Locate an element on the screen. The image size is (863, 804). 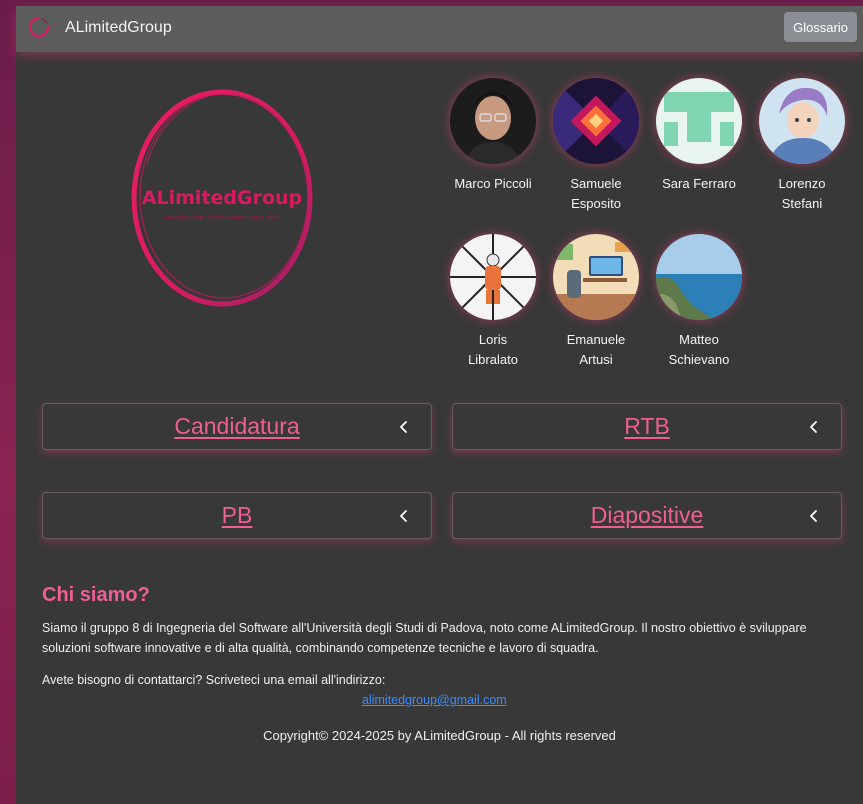
abstract-neon-art is located at coordinates (596, 121).